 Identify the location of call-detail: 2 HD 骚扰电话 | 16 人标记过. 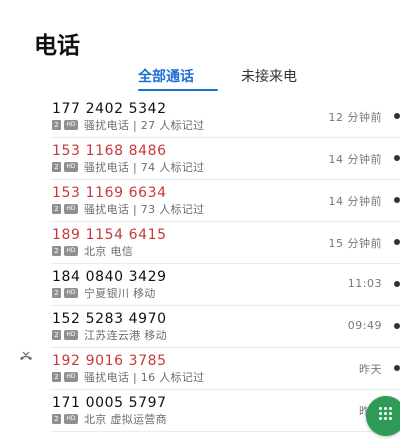
(128, 377).